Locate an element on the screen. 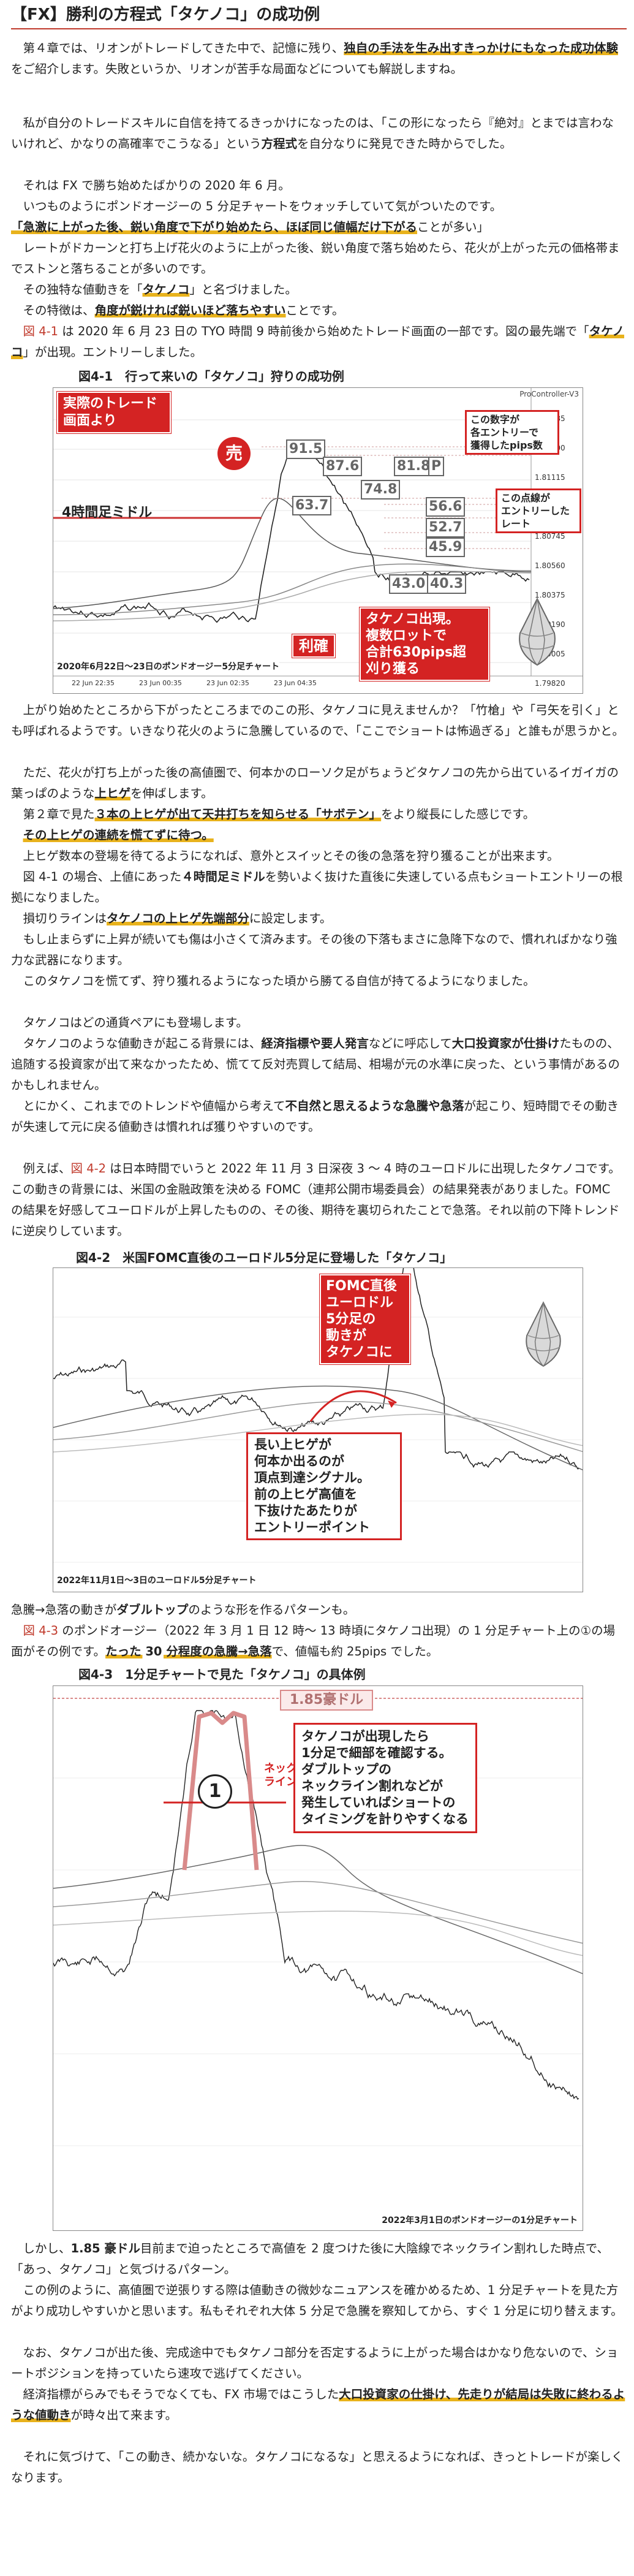 The height and width of the screenshot is (2576, 634). text: を自分なりに発見できた時からでした。 is located at coordinates (404, 144).